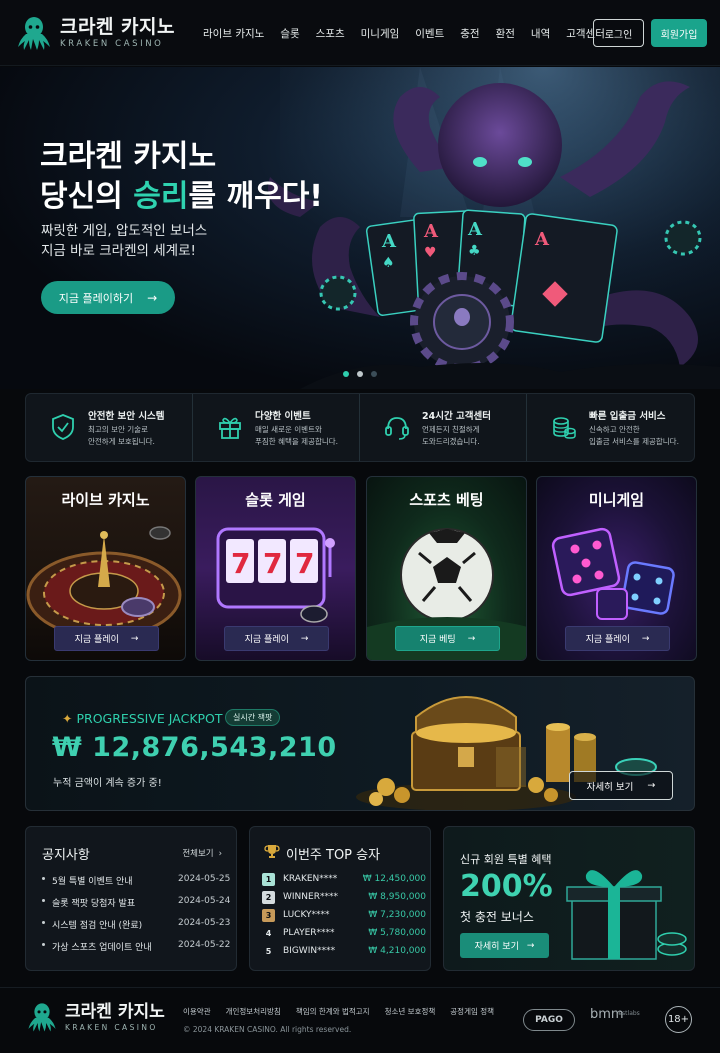 The width and height of the screenshot is (720, 1053). I want to click on game-card-title: 미니게임, so click(616, 500).